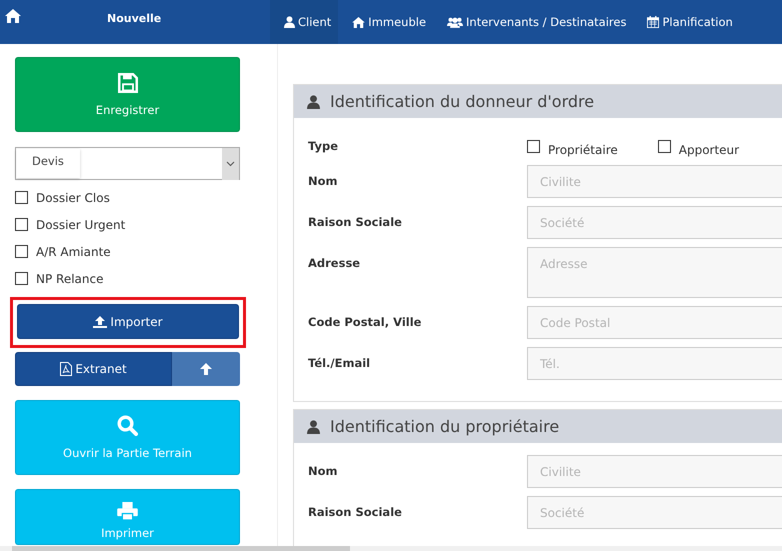 The width and height of the screenshot is (782, 551). Describe the element at coordinates (127, 511) in the screenshot. I see `printer-icon` at that location.